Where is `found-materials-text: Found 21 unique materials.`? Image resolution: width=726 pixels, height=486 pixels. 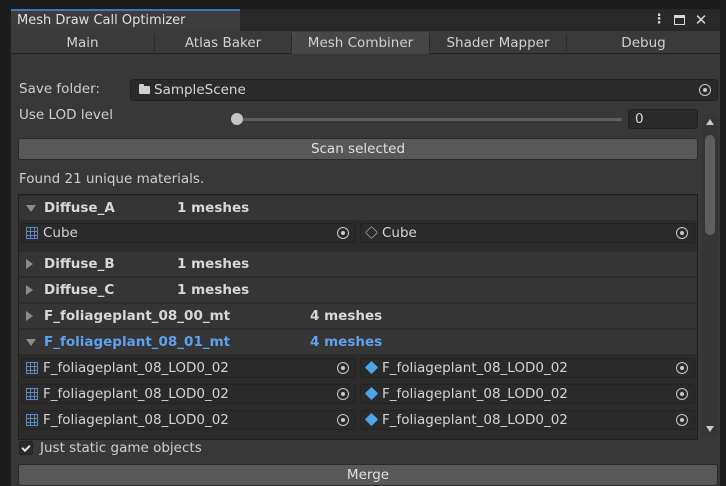
found-materials-text: Found 21 unique materials. is located at coordinates (112, 179).